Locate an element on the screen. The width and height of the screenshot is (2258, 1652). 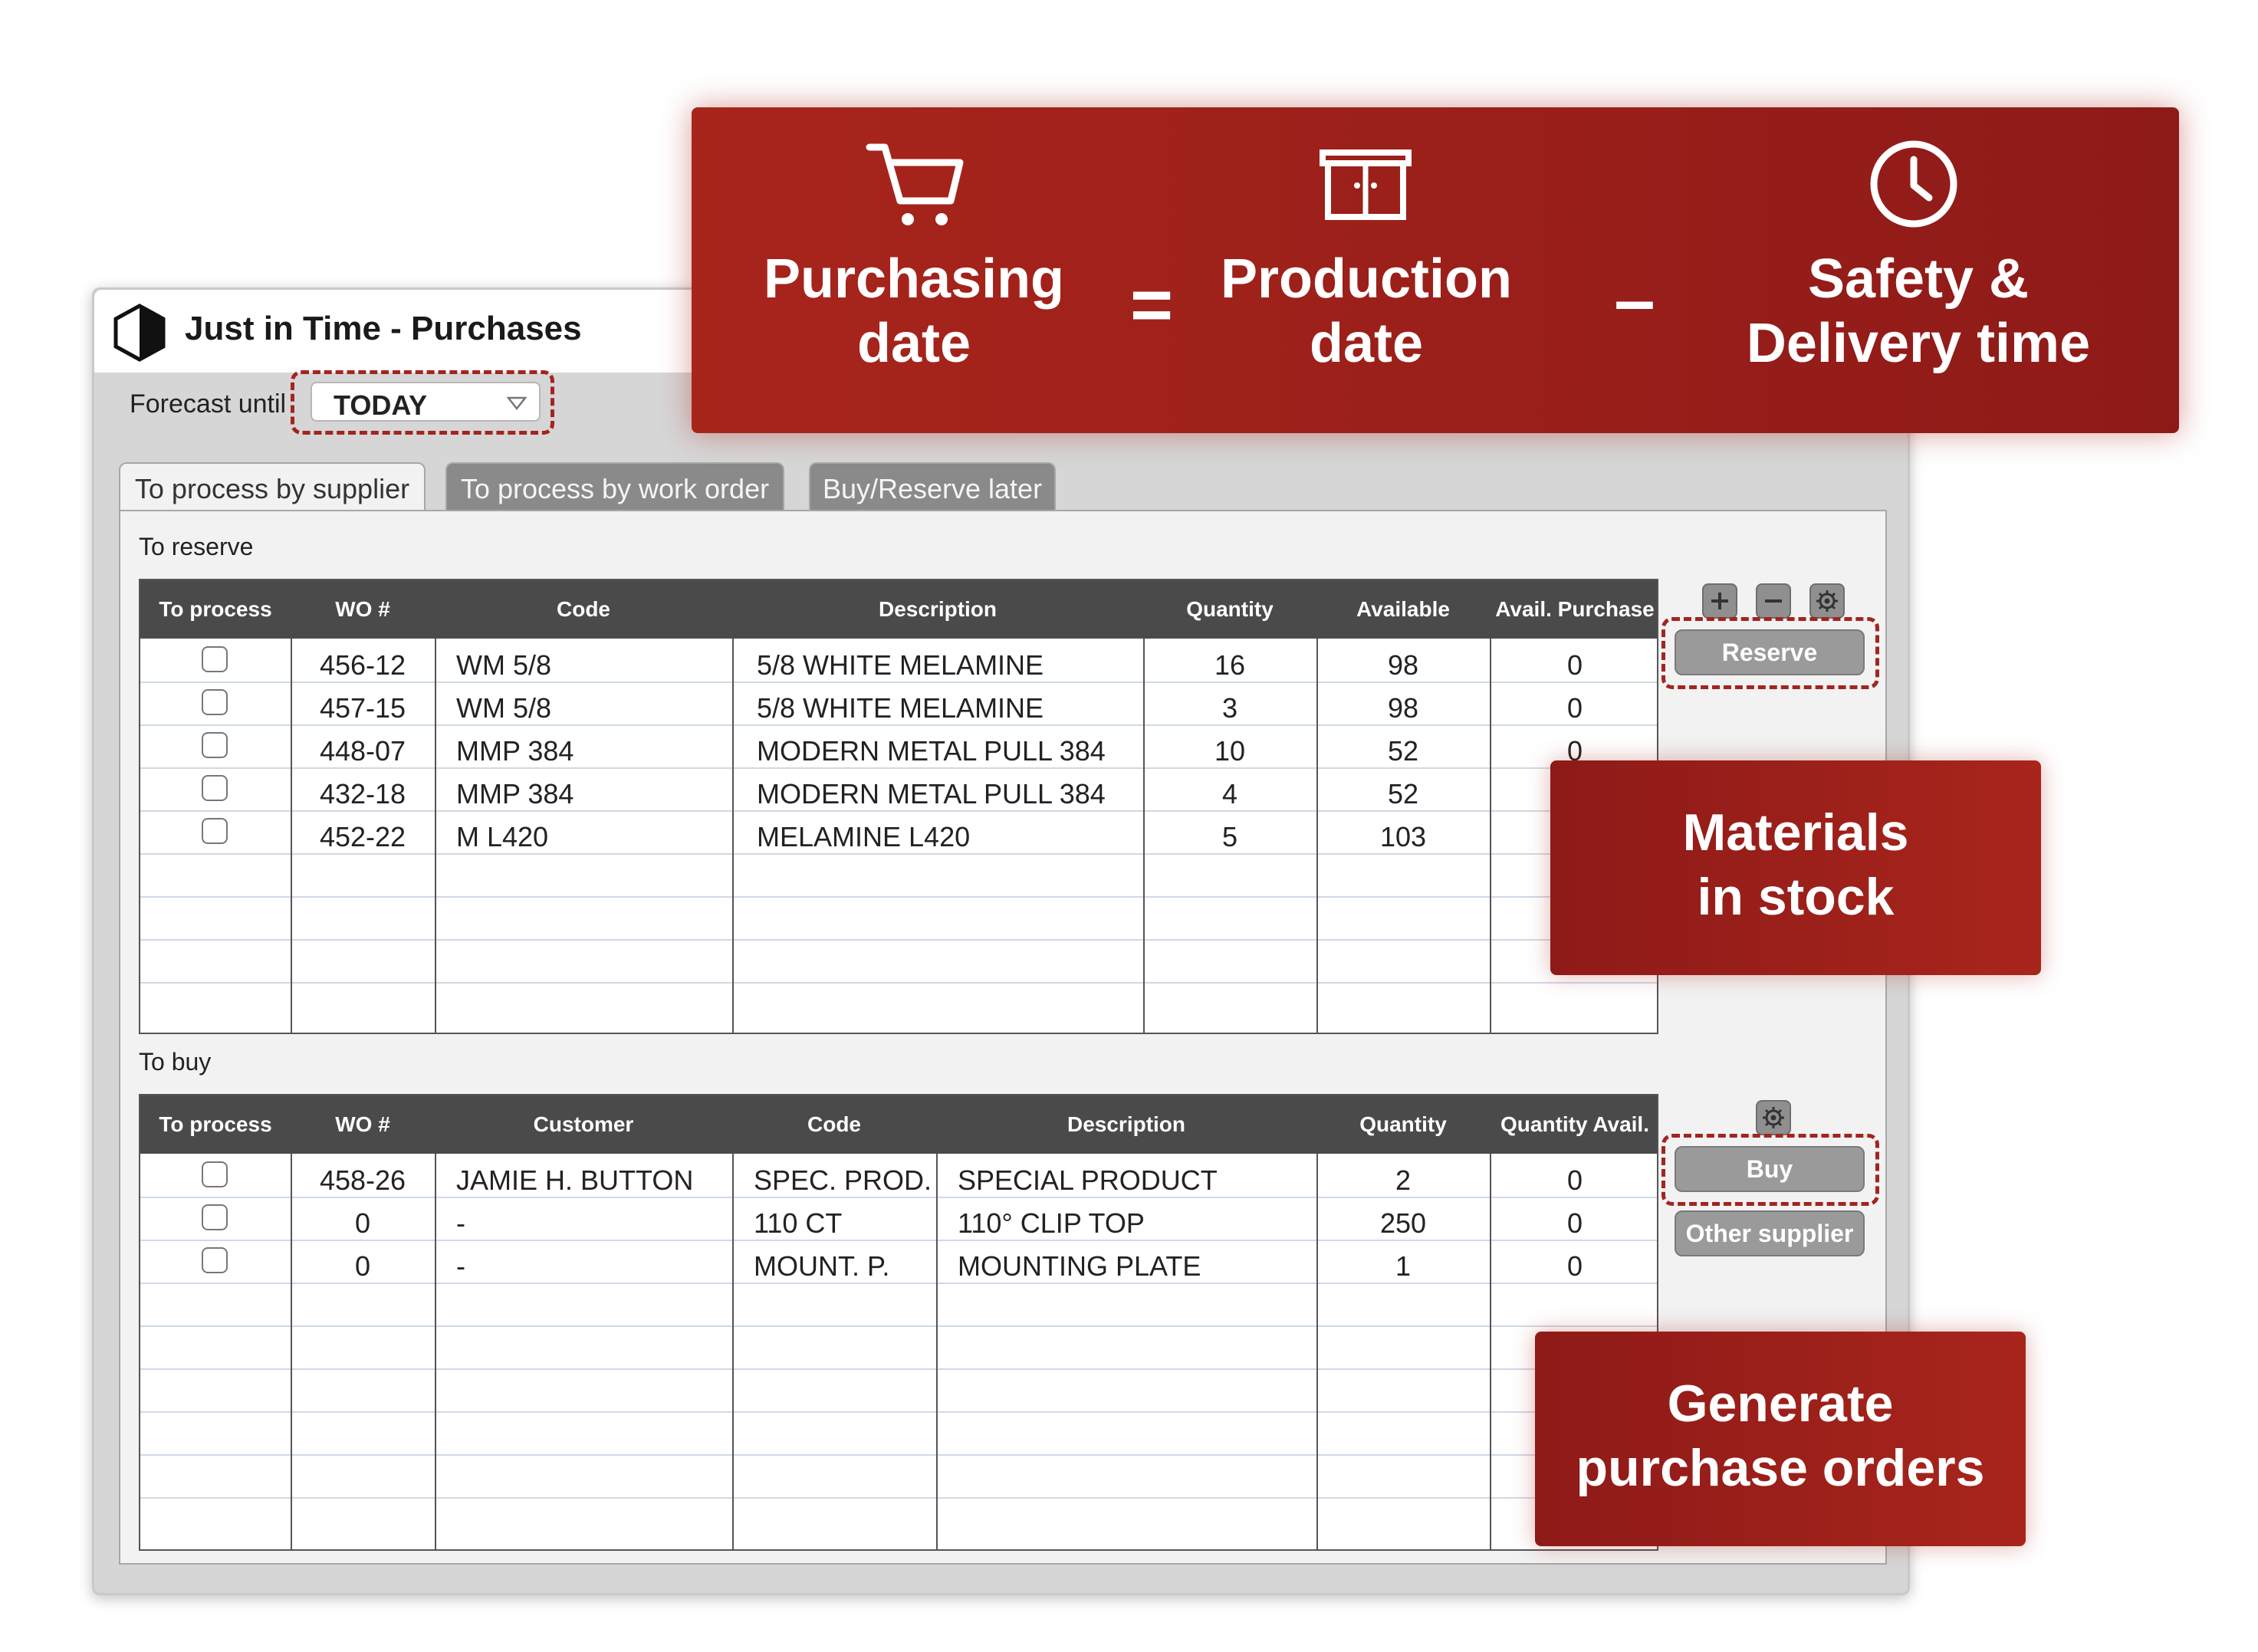
cell-description: 110° CLIP TOP is located at coordinates (1051, 1223).